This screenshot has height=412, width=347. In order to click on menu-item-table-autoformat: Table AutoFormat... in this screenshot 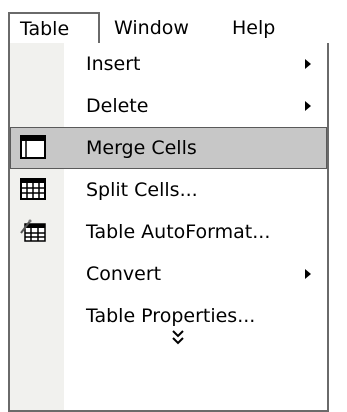, I will do `click(168, 232)`.